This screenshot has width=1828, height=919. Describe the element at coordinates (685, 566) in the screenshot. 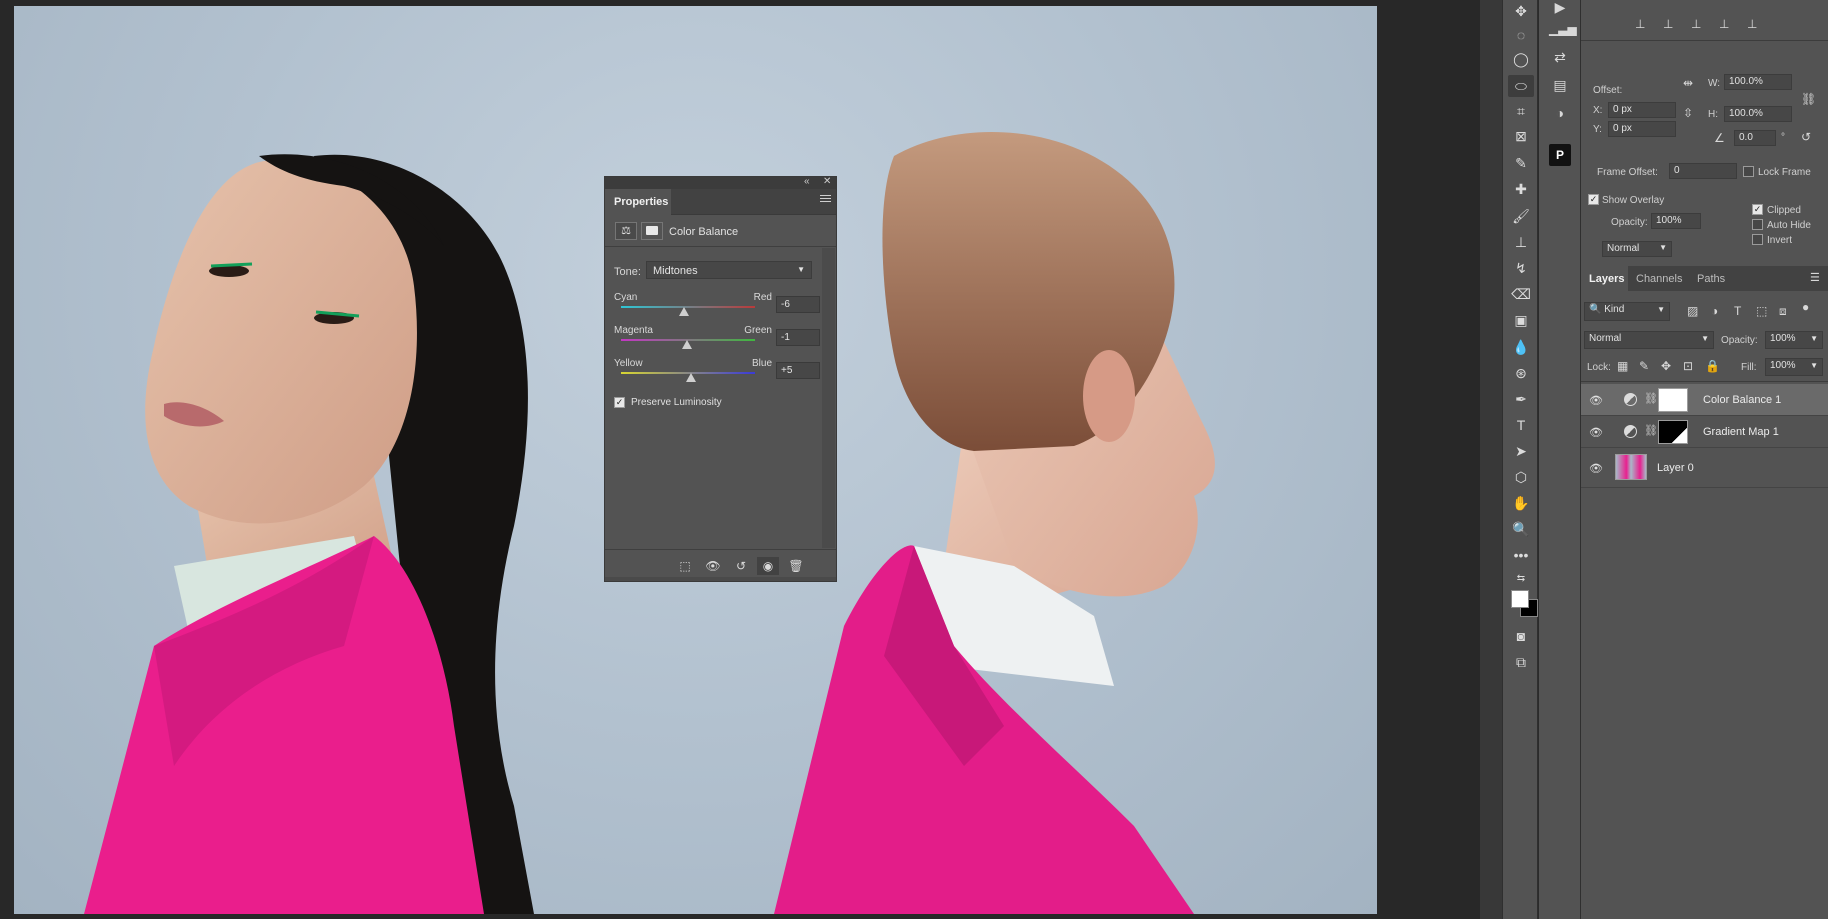

I see `clip-to-layer-button: ⬚` at that location.